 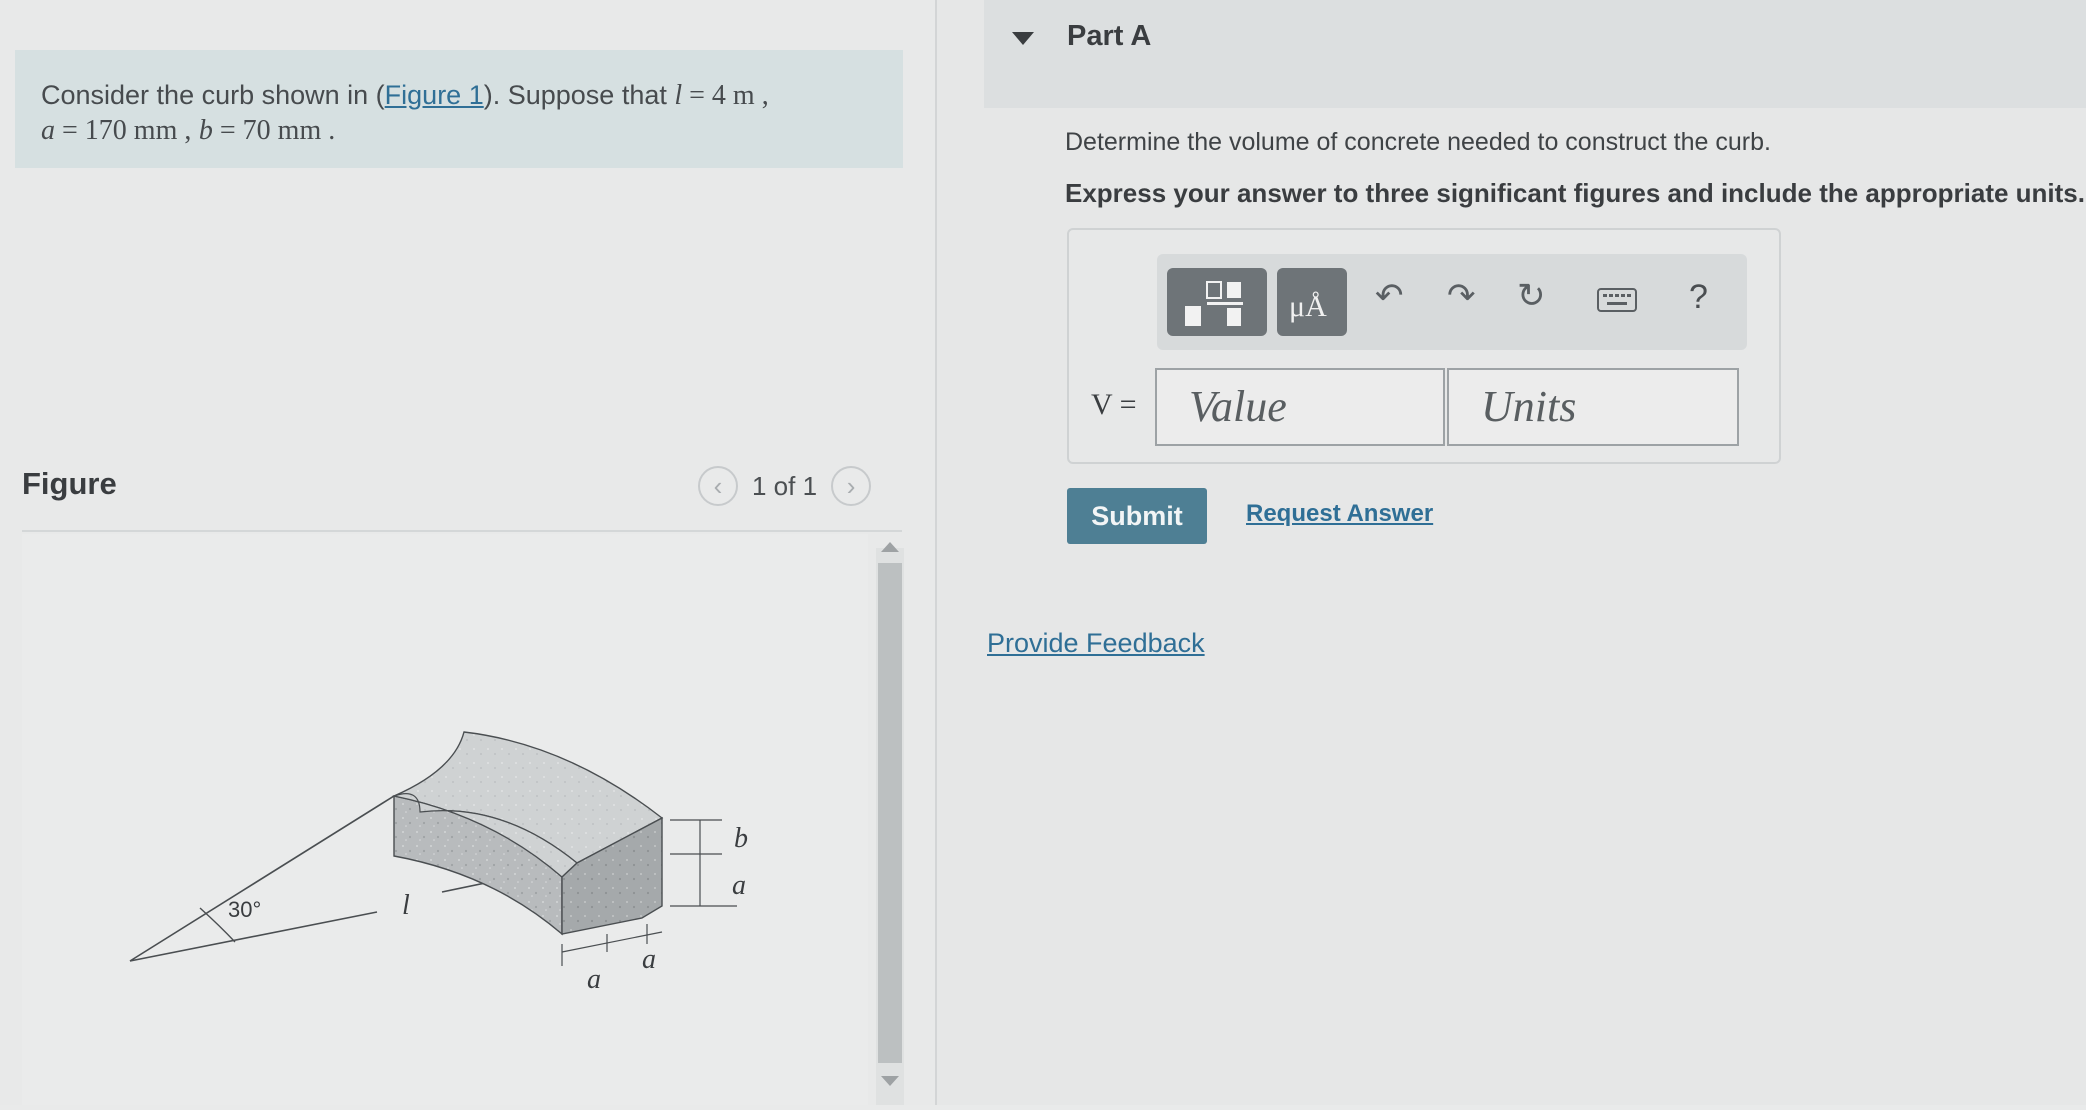 What do you see at coordinates (649, 959) in the screenshot?
I see `a-bottom-right-label: a` at bounding box center [649, 959].